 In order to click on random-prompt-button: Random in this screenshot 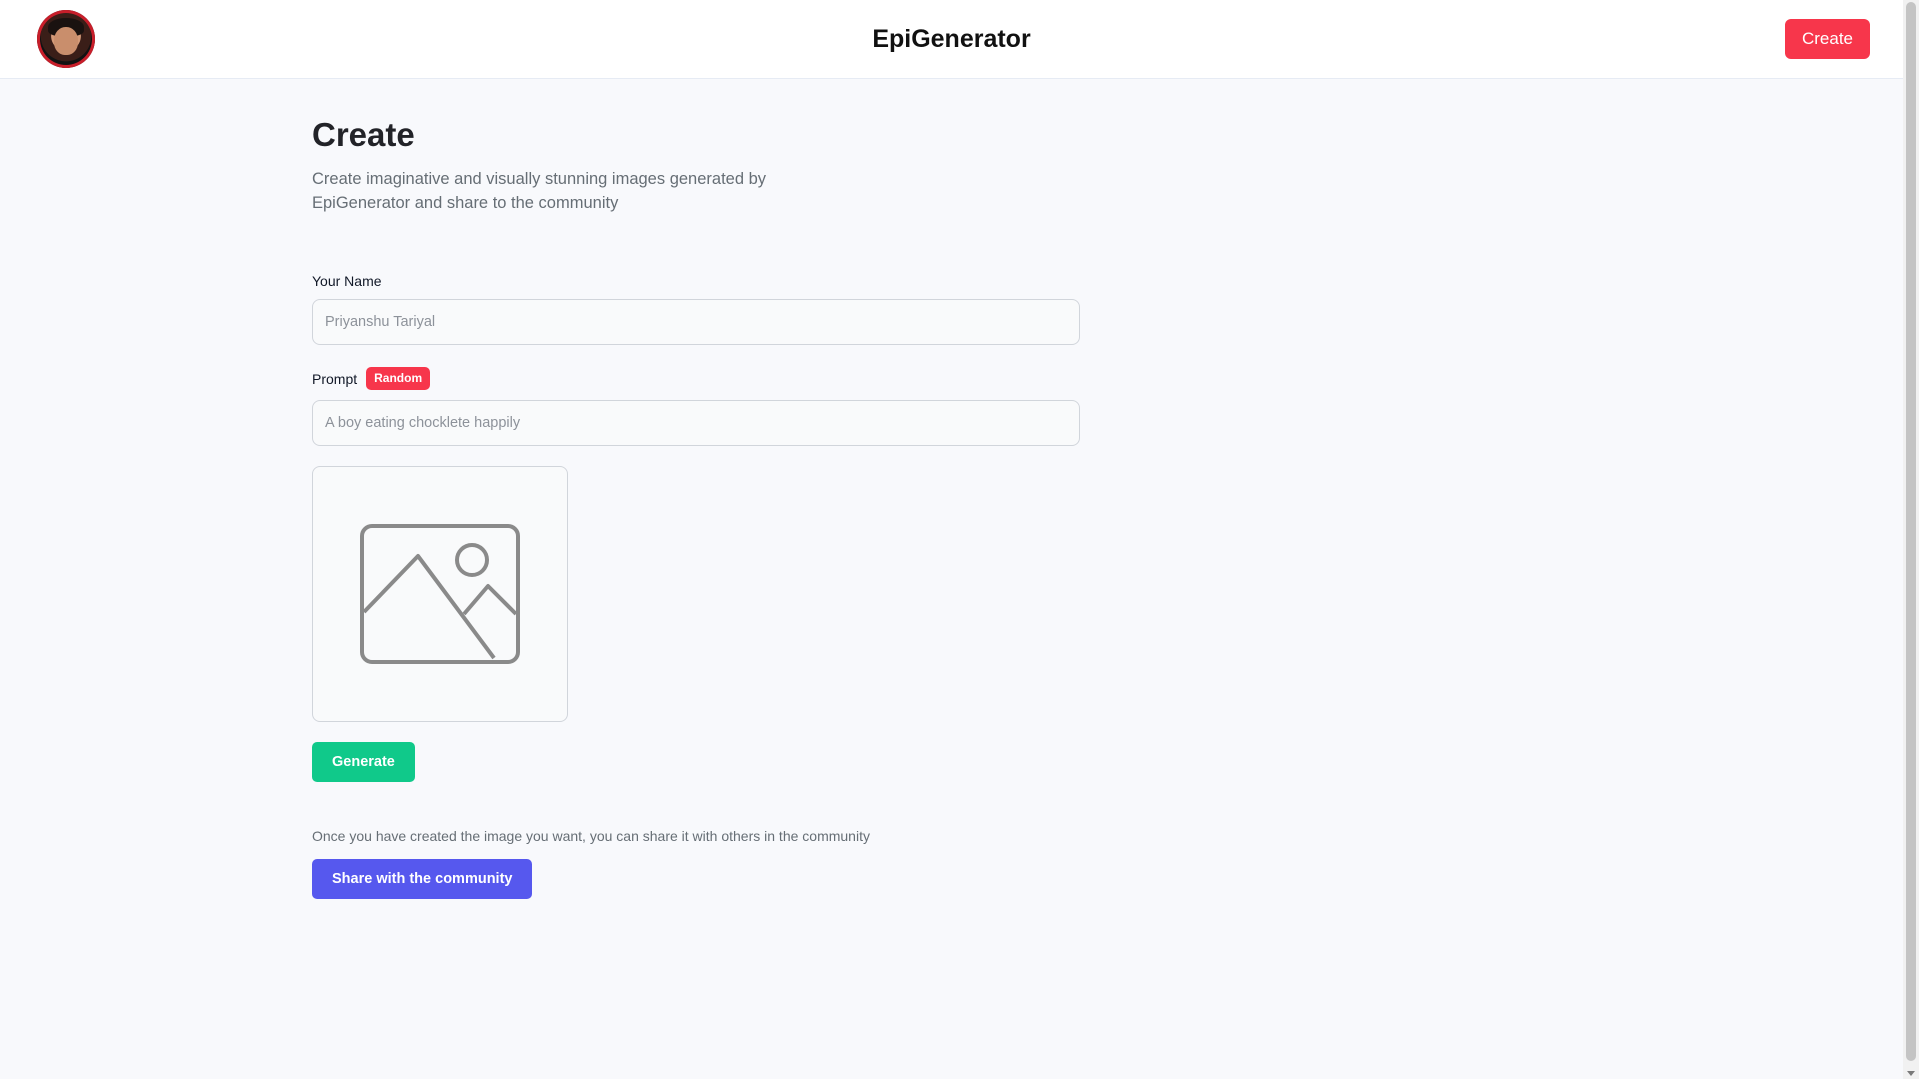, I will do `click(398, 378)`.